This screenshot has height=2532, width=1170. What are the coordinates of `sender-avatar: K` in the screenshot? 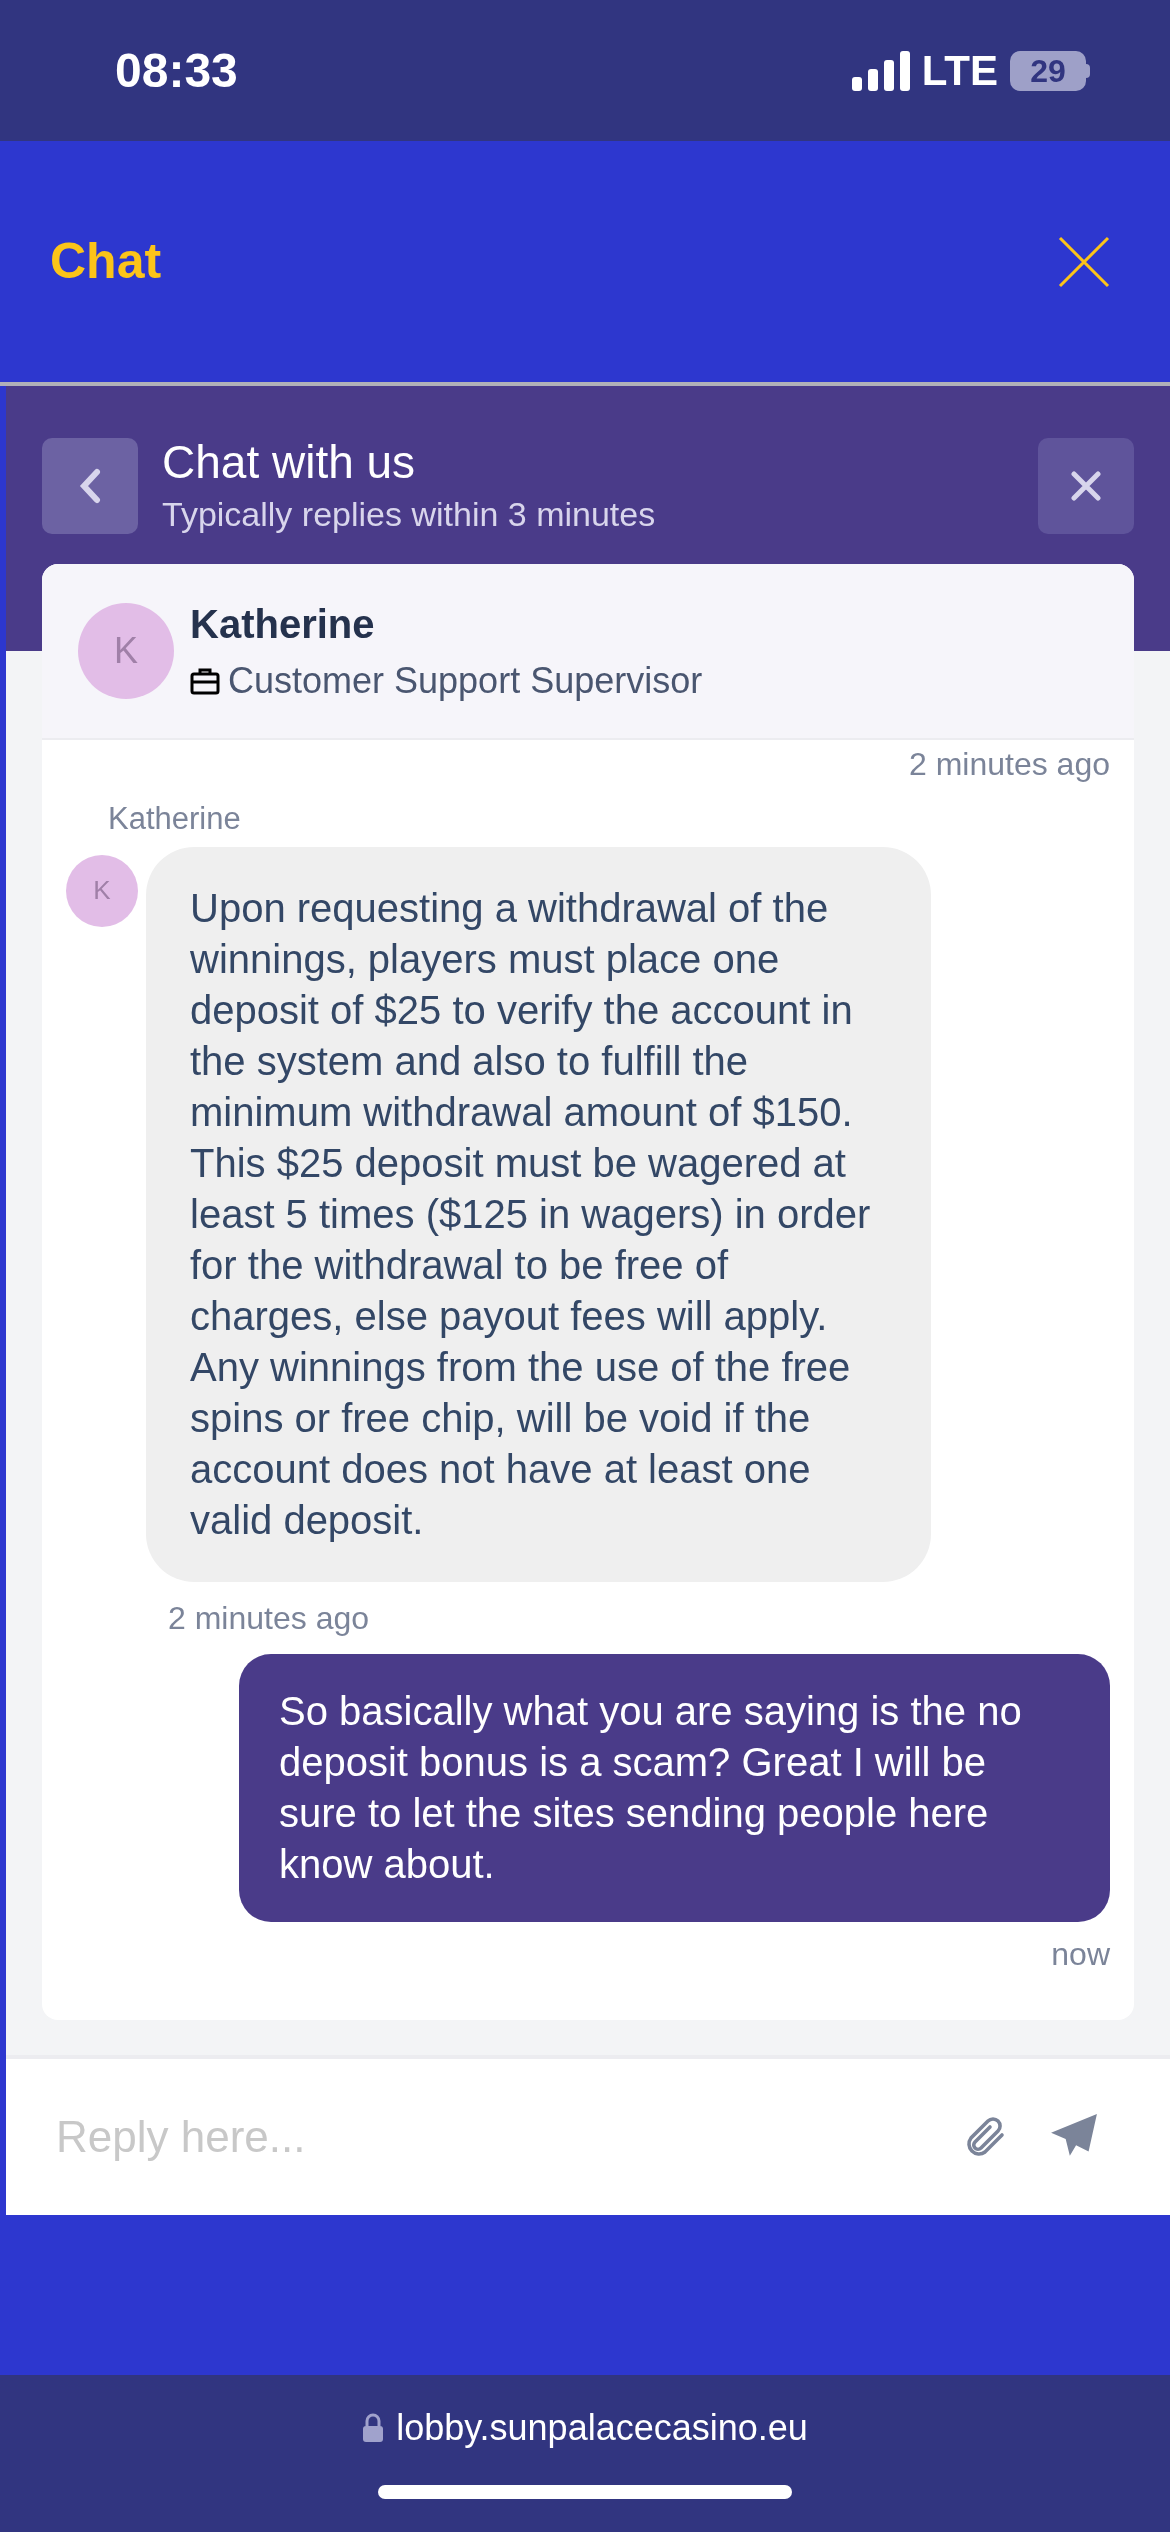 It's located at (102, 890).